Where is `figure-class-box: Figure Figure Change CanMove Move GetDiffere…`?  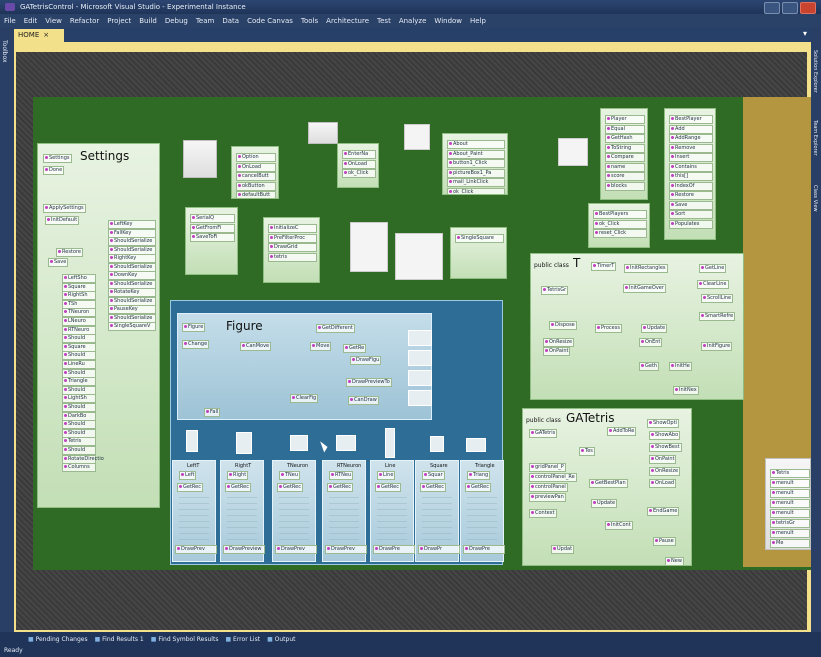 figure-class-box: Figure Figure Change CanMove Move GetDiffere… is located at coordinates (304, 366).